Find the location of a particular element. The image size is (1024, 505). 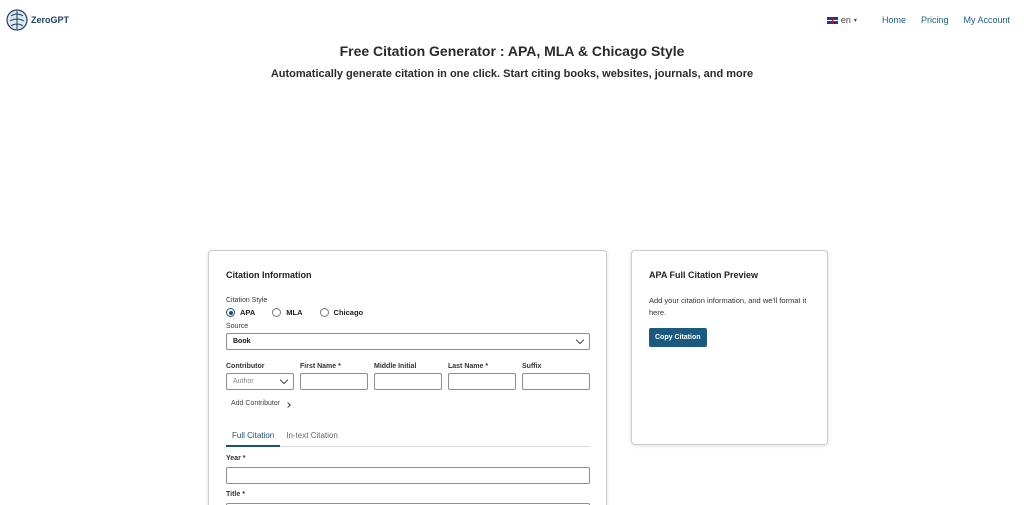

last-name-label: Last Name * is located at coordinates (468, 366).